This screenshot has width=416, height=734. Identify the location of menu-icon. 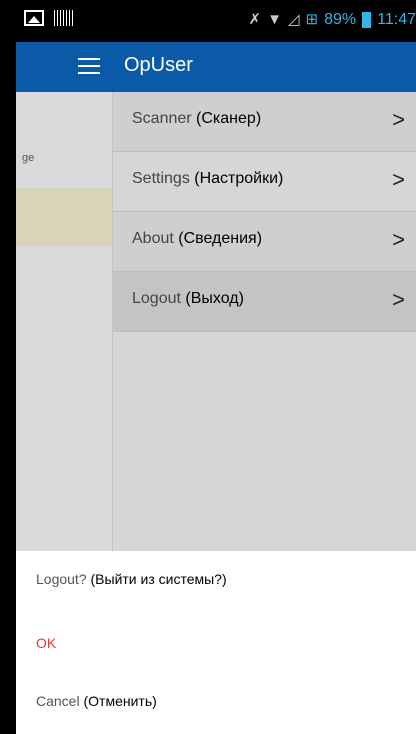
(89, 66).